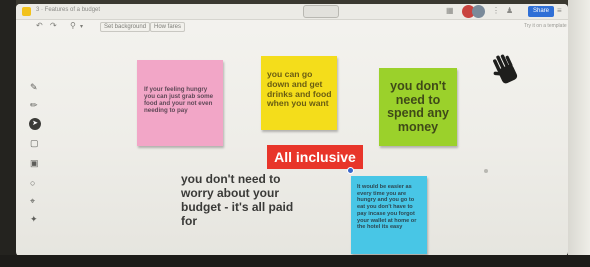 Image resolution: width=590 pixels, height=267 pixels. Describe the element at coordinates (34, 163) in the screenshot. I see `image-icon: ▣` at that location.